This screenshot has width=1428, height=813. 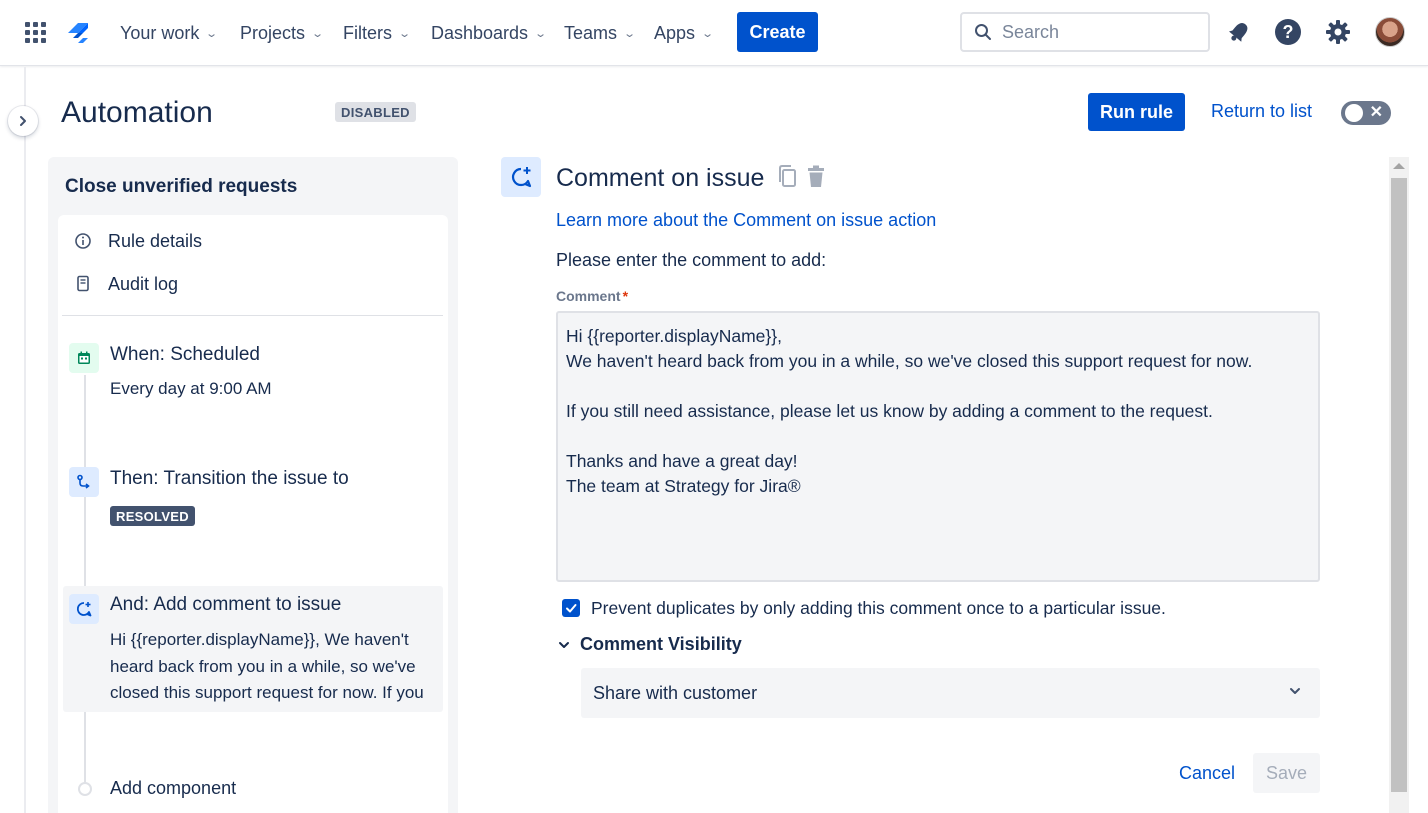 I want to click on audit-log-item: Audit log, so click(x=126, y=284).